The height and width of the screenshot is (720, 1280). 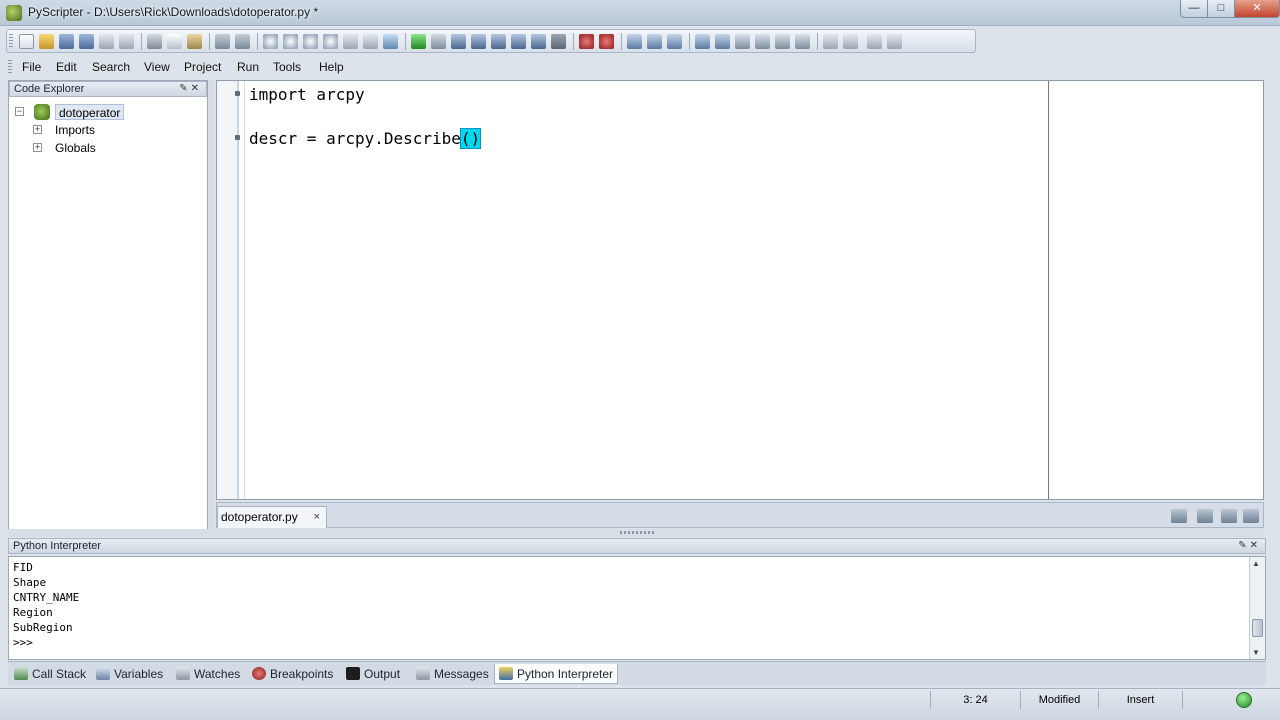 What do you see at coordinates (538, 41) in the screenshot?
I see `pause-icon` at bounding box center [538, 41].